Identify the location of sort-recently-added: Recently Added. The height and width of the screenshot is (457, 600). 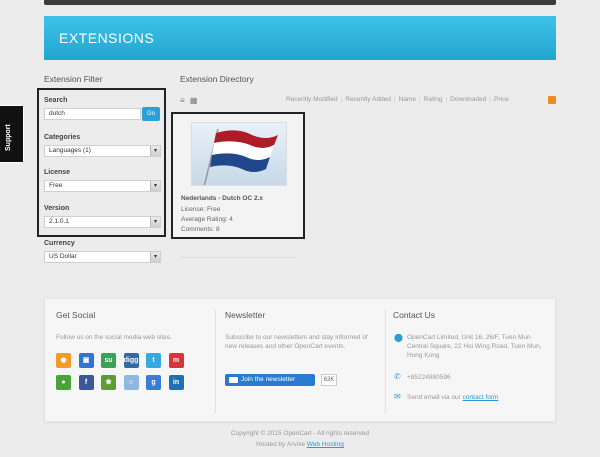
(368, 99).